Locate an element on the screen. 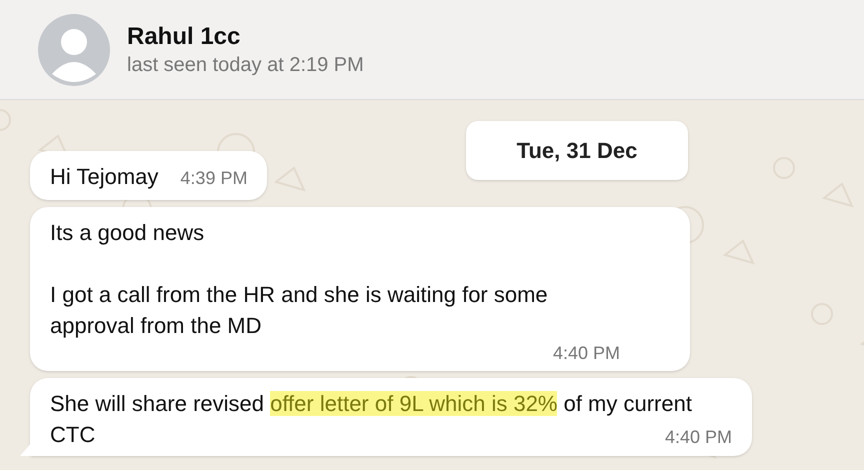 Image resolution: width=864 pixels, height=470 pixels. message-time: 4:39 PM is located at coordinates (214, 178).